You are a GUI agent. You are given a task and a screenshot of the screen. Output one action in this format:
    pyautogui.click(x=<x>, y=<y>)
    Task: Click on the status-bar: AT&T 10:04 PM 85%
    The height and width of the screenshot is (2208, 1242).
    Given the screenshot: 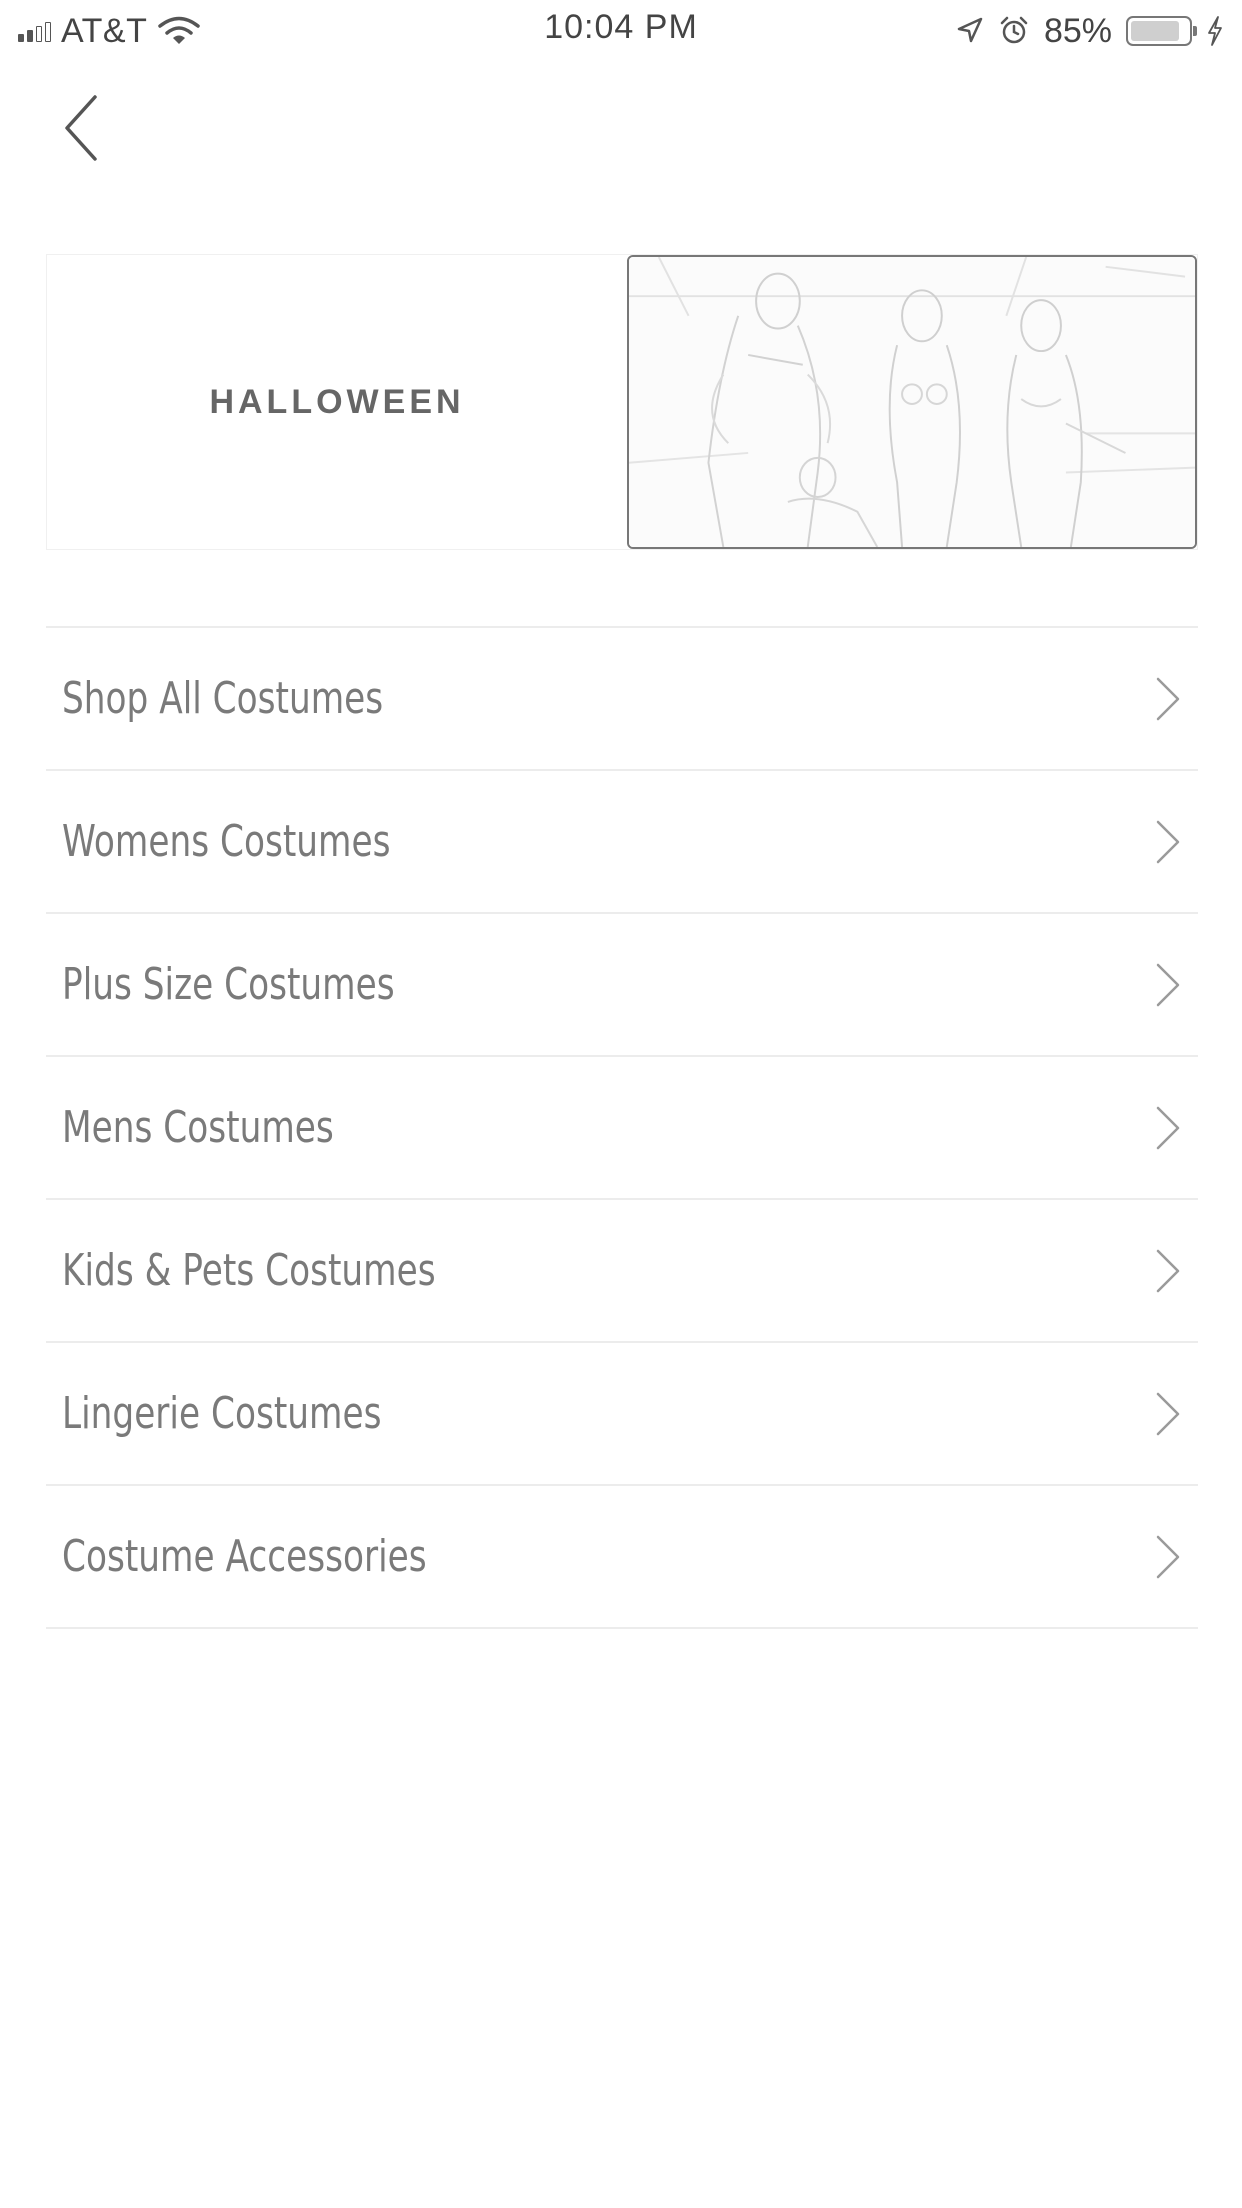 What is the action you would take?
    pyautogui.click(x=621, y=31)
    